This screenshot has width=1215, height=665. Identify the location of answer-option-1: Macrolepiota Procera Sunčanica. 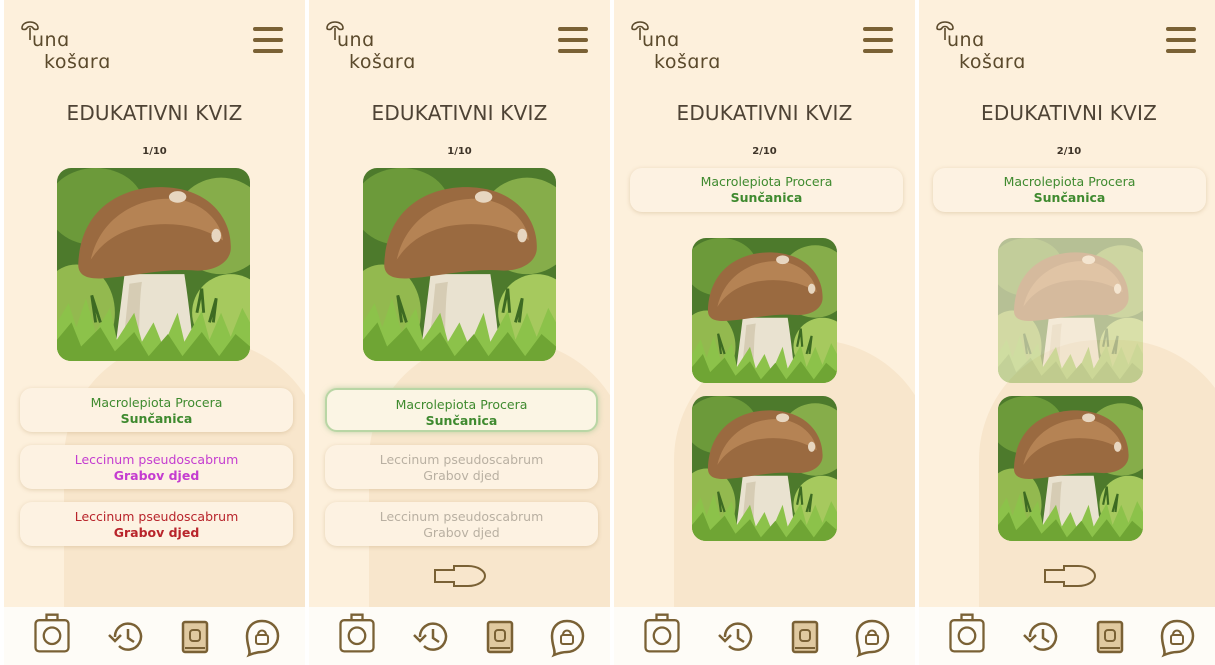
(156, 410).